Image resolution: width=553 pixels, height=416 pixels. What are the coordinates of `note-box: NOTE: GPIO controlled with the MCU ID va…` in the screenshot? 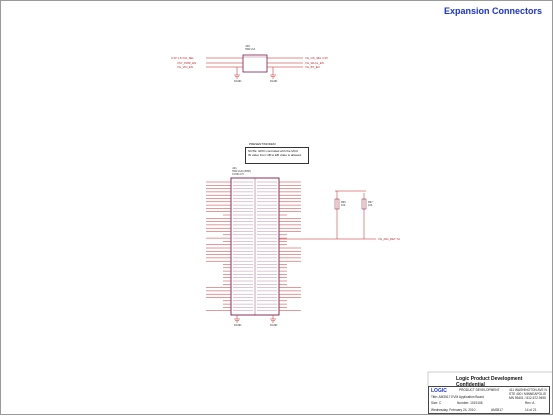 It's located at (277, 155).